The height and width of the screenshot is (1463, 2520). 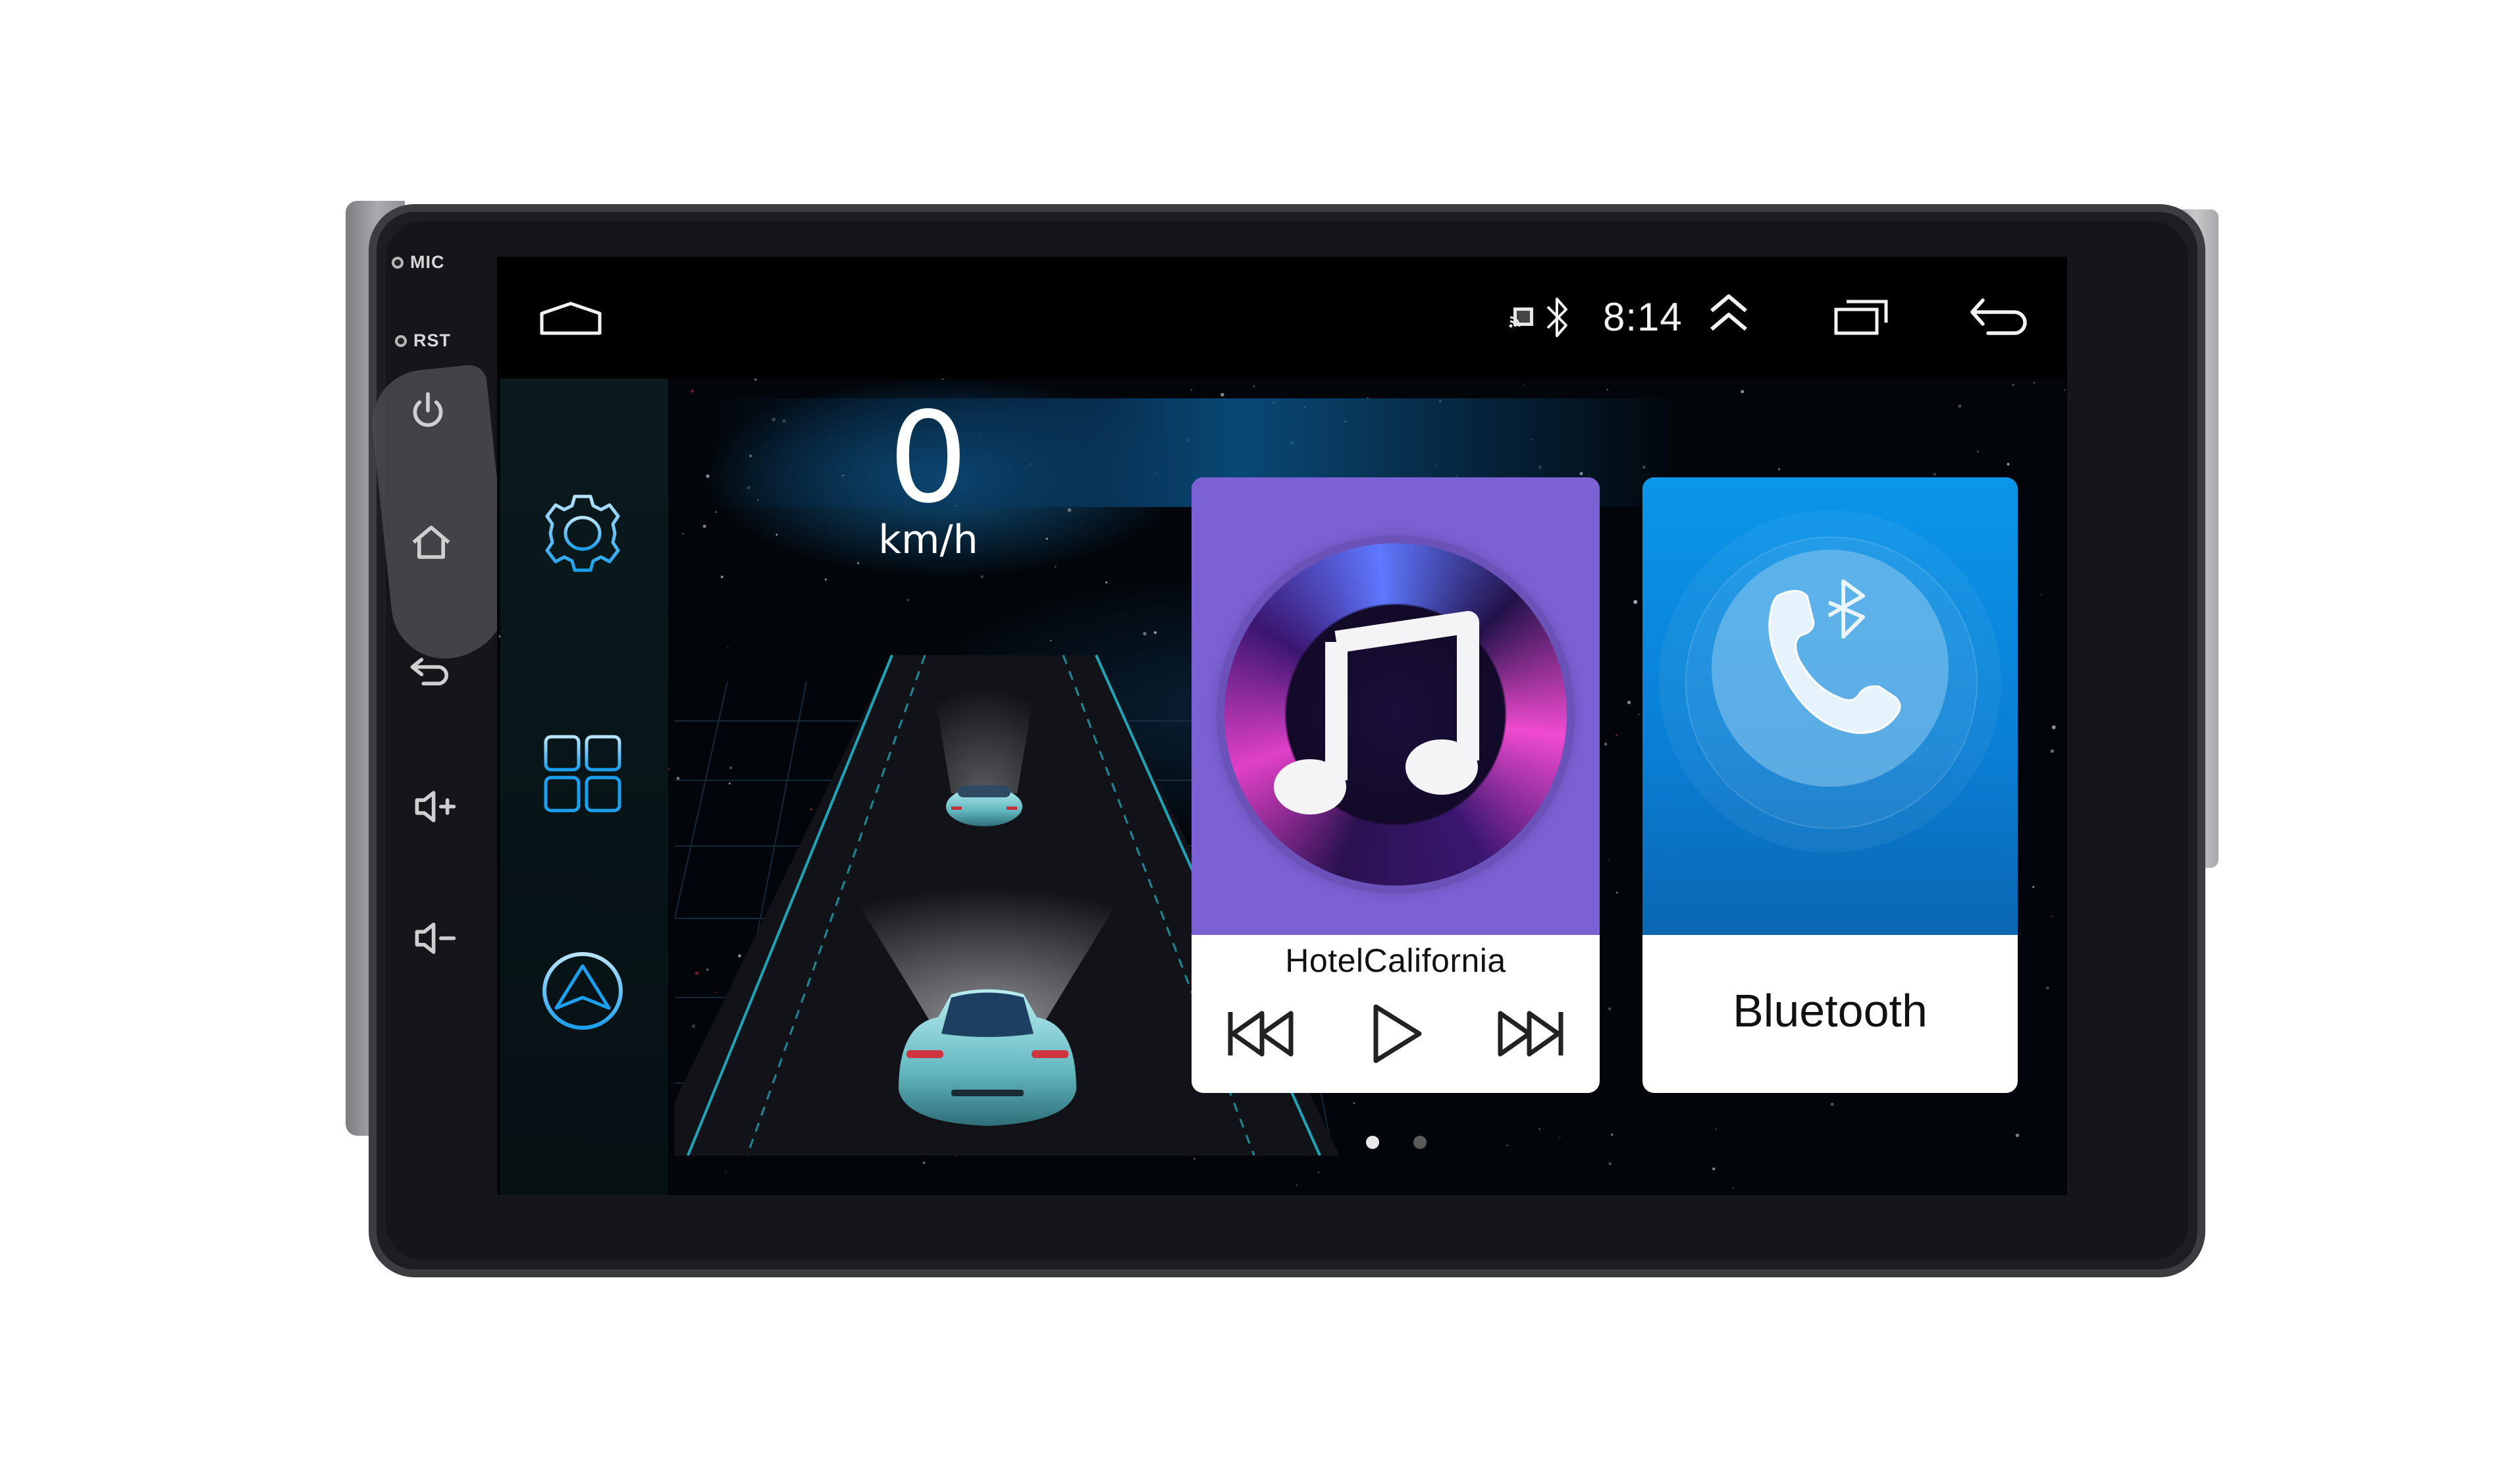 I want to click on skip-next-icon, so click(x=1530, y=1034).